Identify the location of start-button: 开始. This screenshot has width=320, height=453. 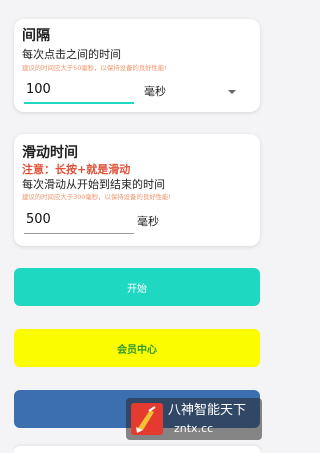
(137, 287).